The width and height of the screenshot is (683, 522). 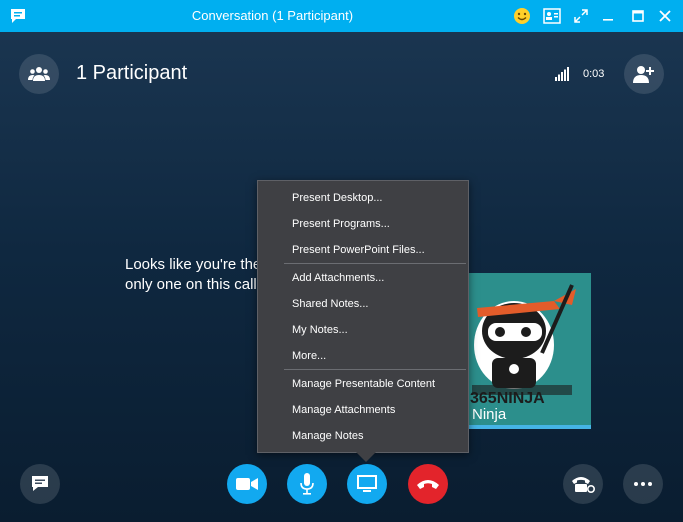 I want to click on menu-item-manage-attachments: Manage Attachments, so click(x=377, y=410).